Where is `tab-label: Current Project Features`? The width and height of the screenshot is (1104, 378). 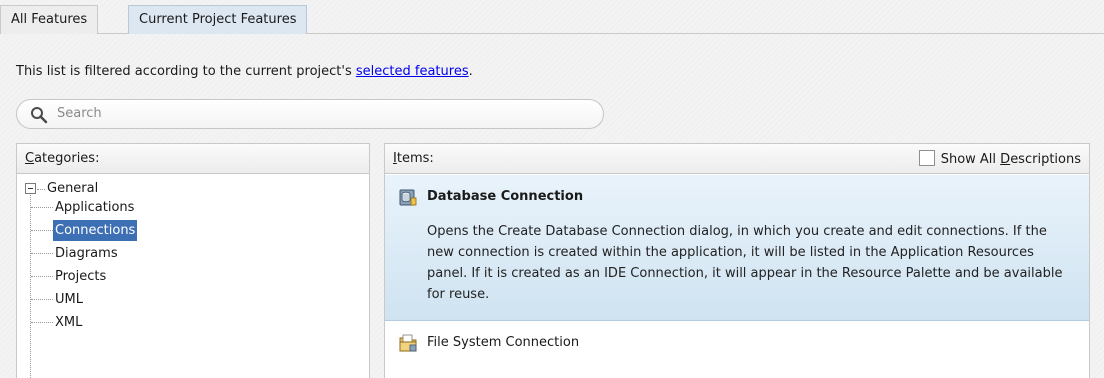
tab-label: Current Project Features is located at coordinates (218, 19).